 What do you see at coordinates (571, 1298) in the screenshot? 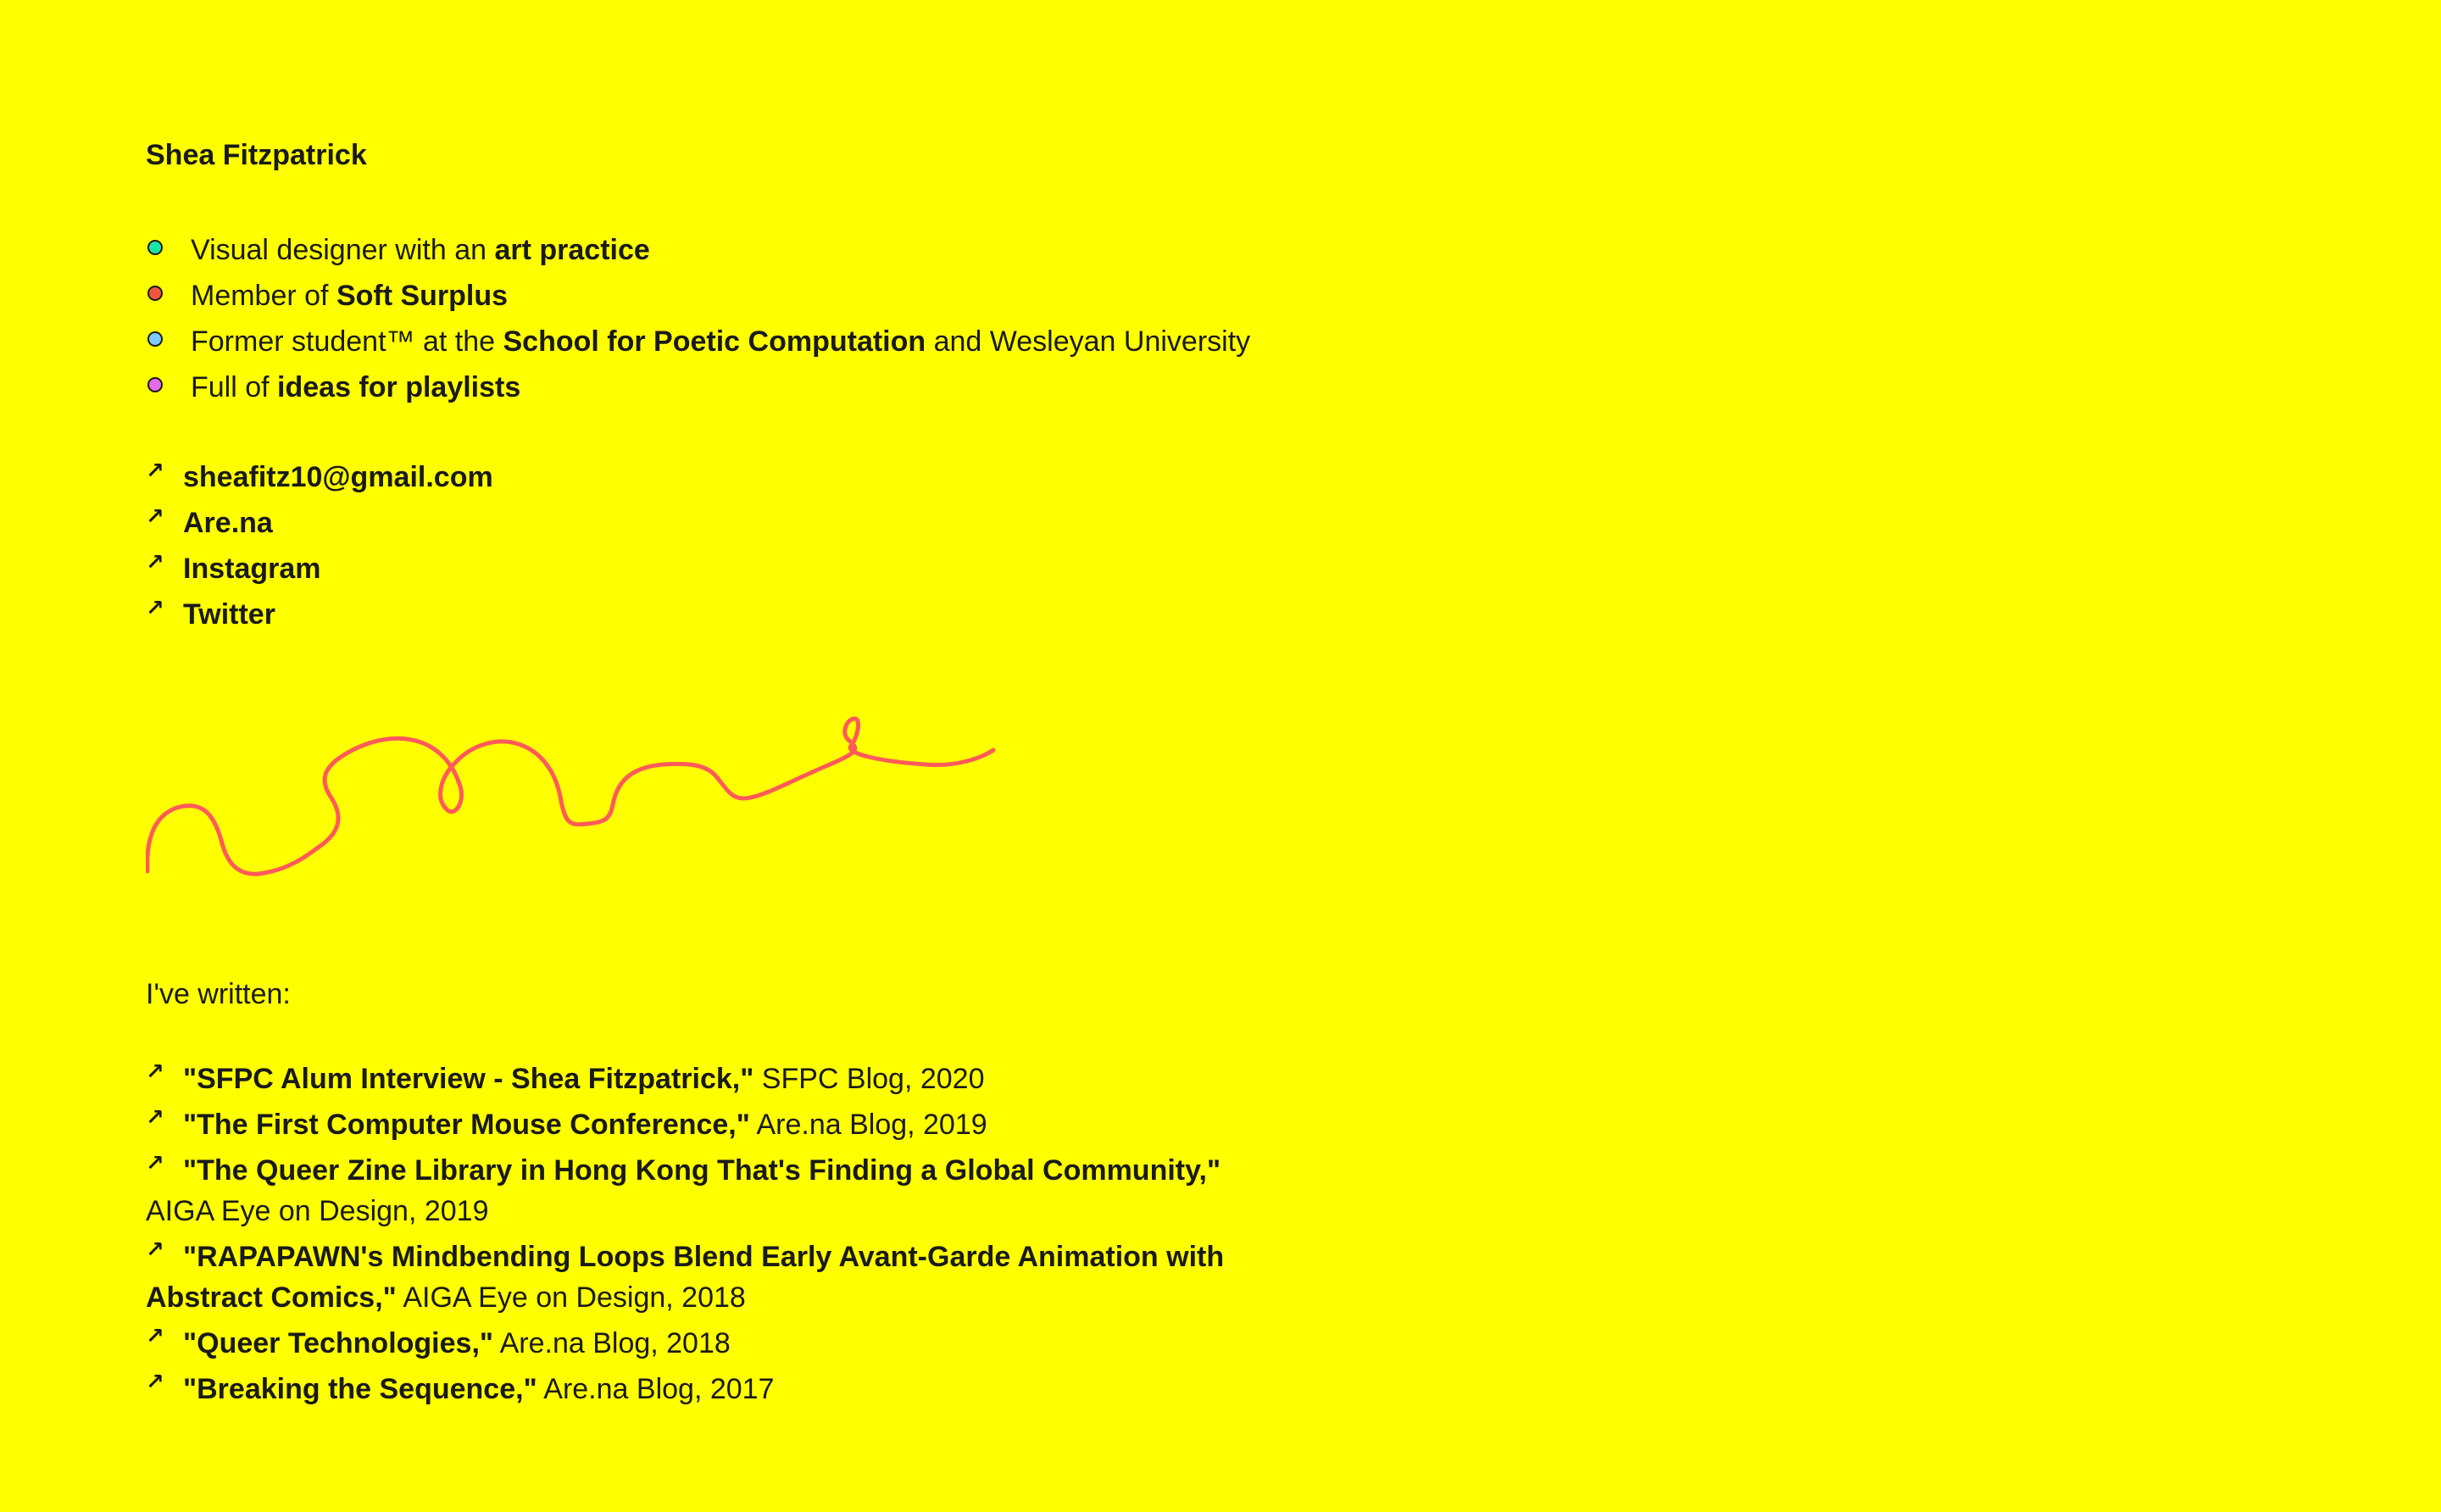
I see `article-source: AIGA Eye on Design, 2018` at bounding box center [571, 1298].